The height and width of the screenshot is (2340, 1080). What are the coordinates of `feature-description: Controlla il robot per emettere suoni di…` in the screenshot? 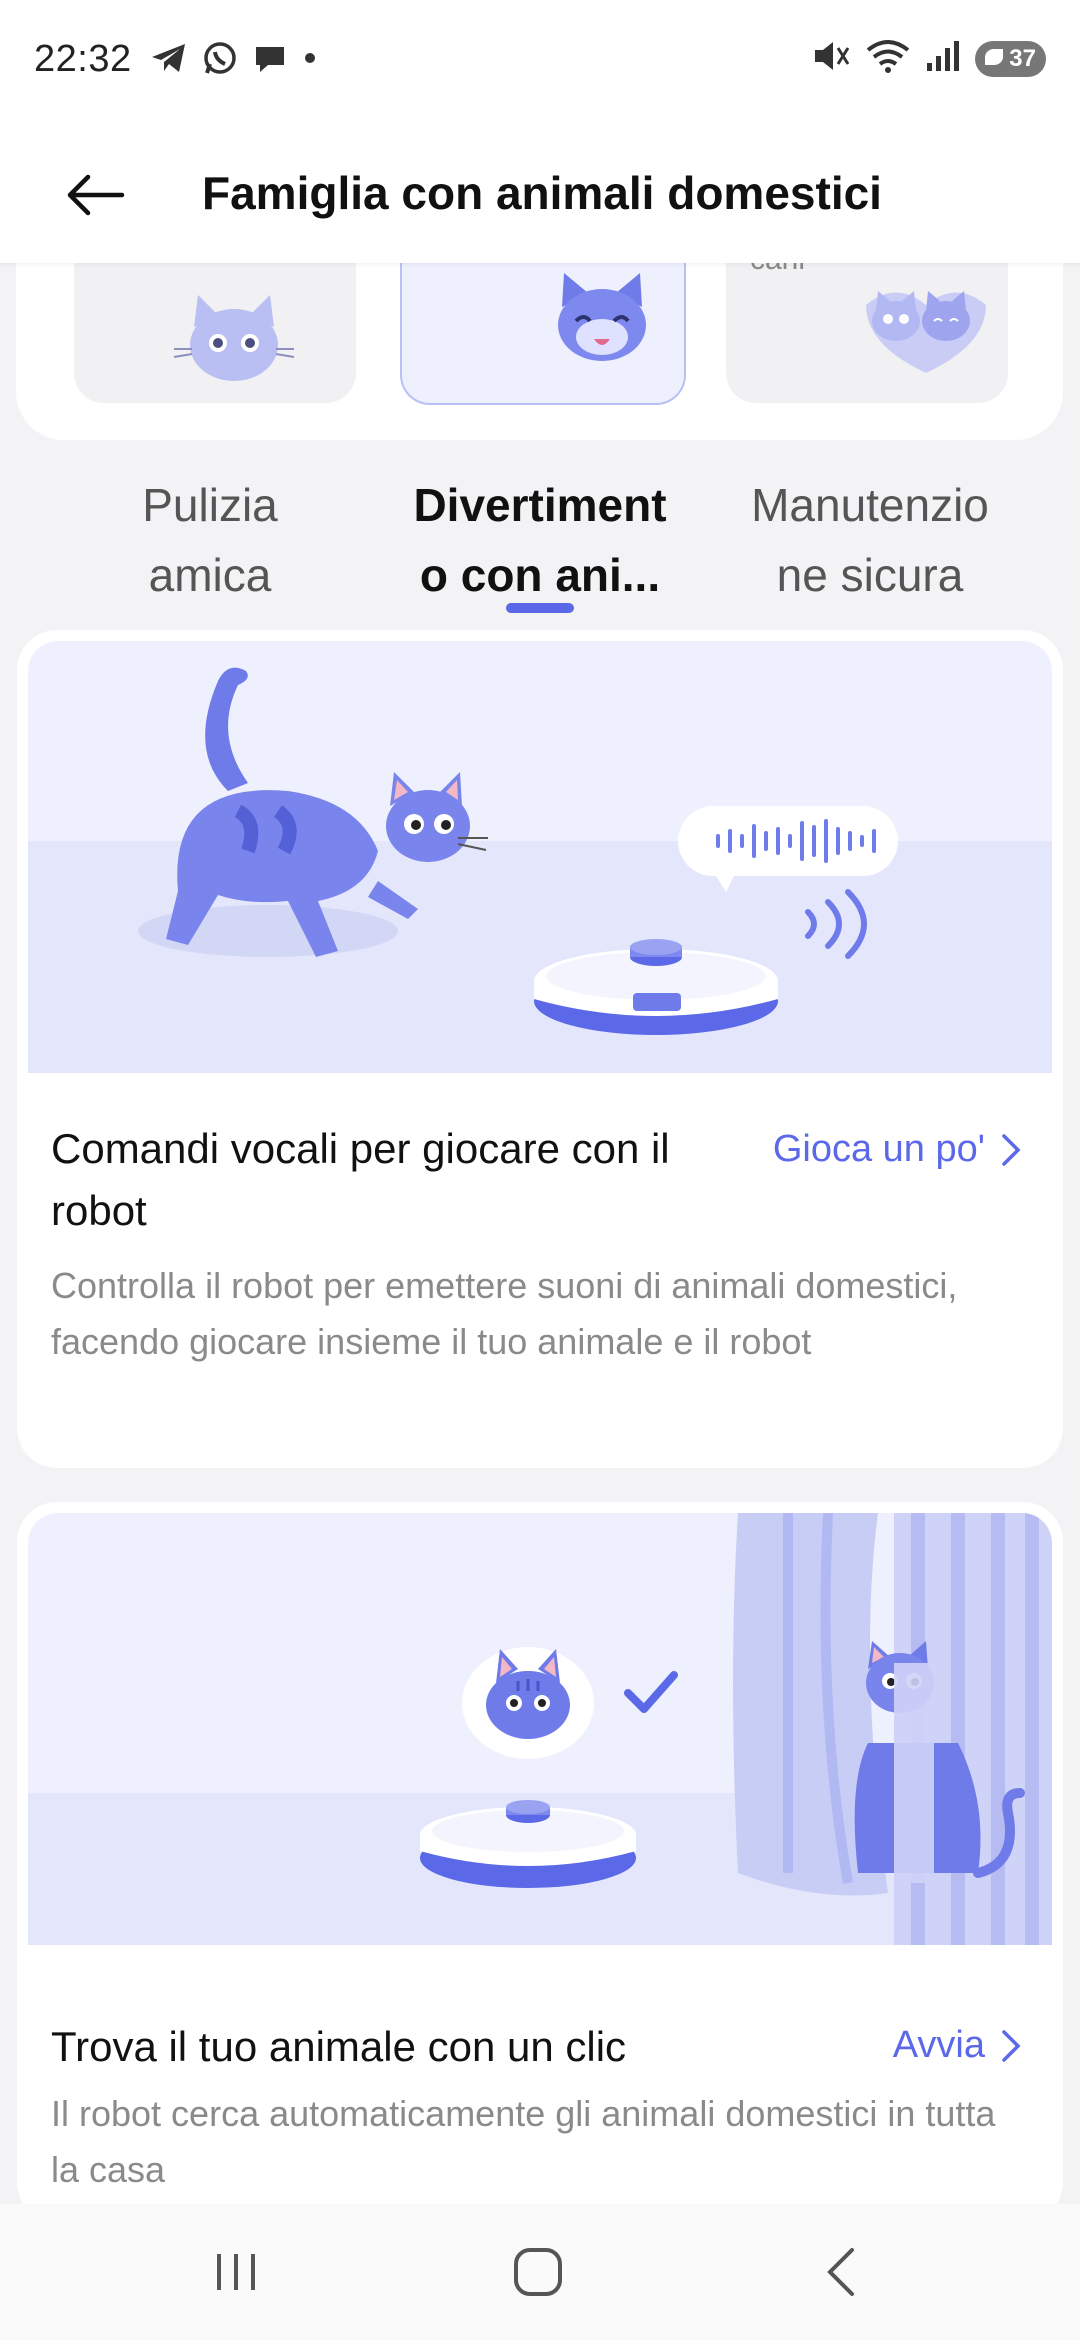 It's located at (504, 1313).